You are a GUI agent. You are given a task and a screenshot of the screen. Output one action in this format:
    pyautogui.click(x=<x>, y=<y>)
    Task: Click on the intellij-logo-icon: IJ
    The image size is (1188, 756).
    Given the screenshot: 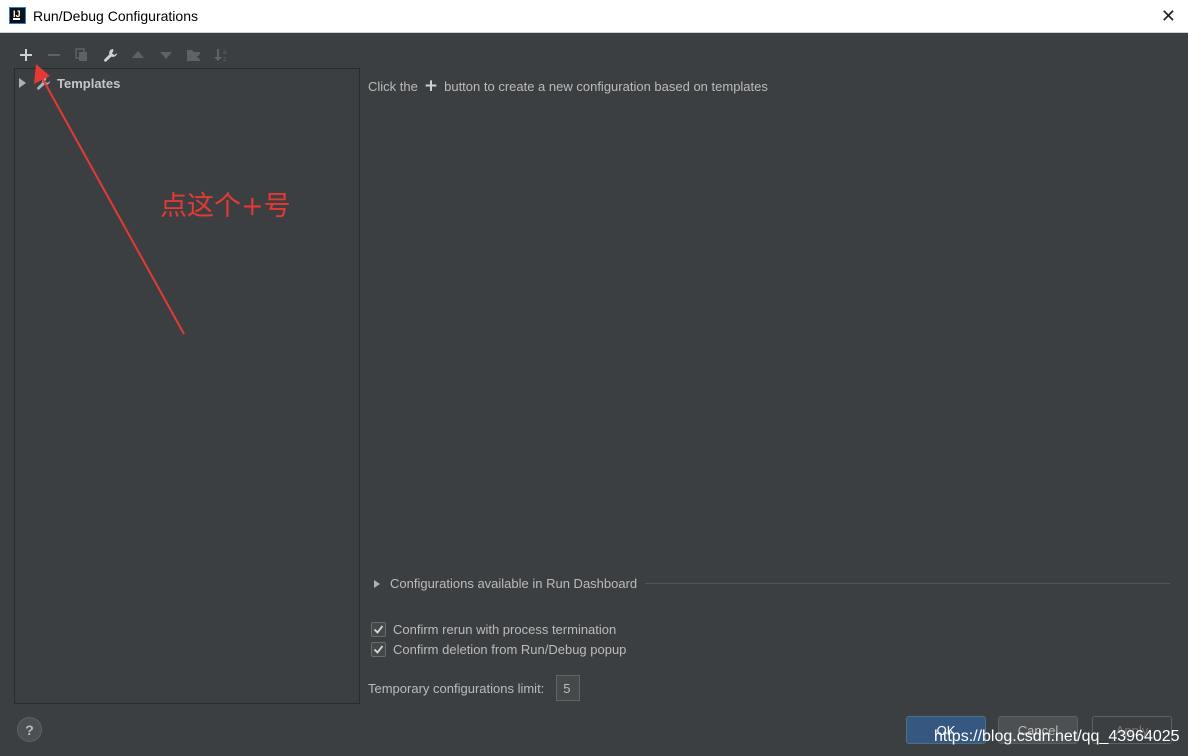 What is the action you would take?
    pyautogui.click(x=17, y=15)
    